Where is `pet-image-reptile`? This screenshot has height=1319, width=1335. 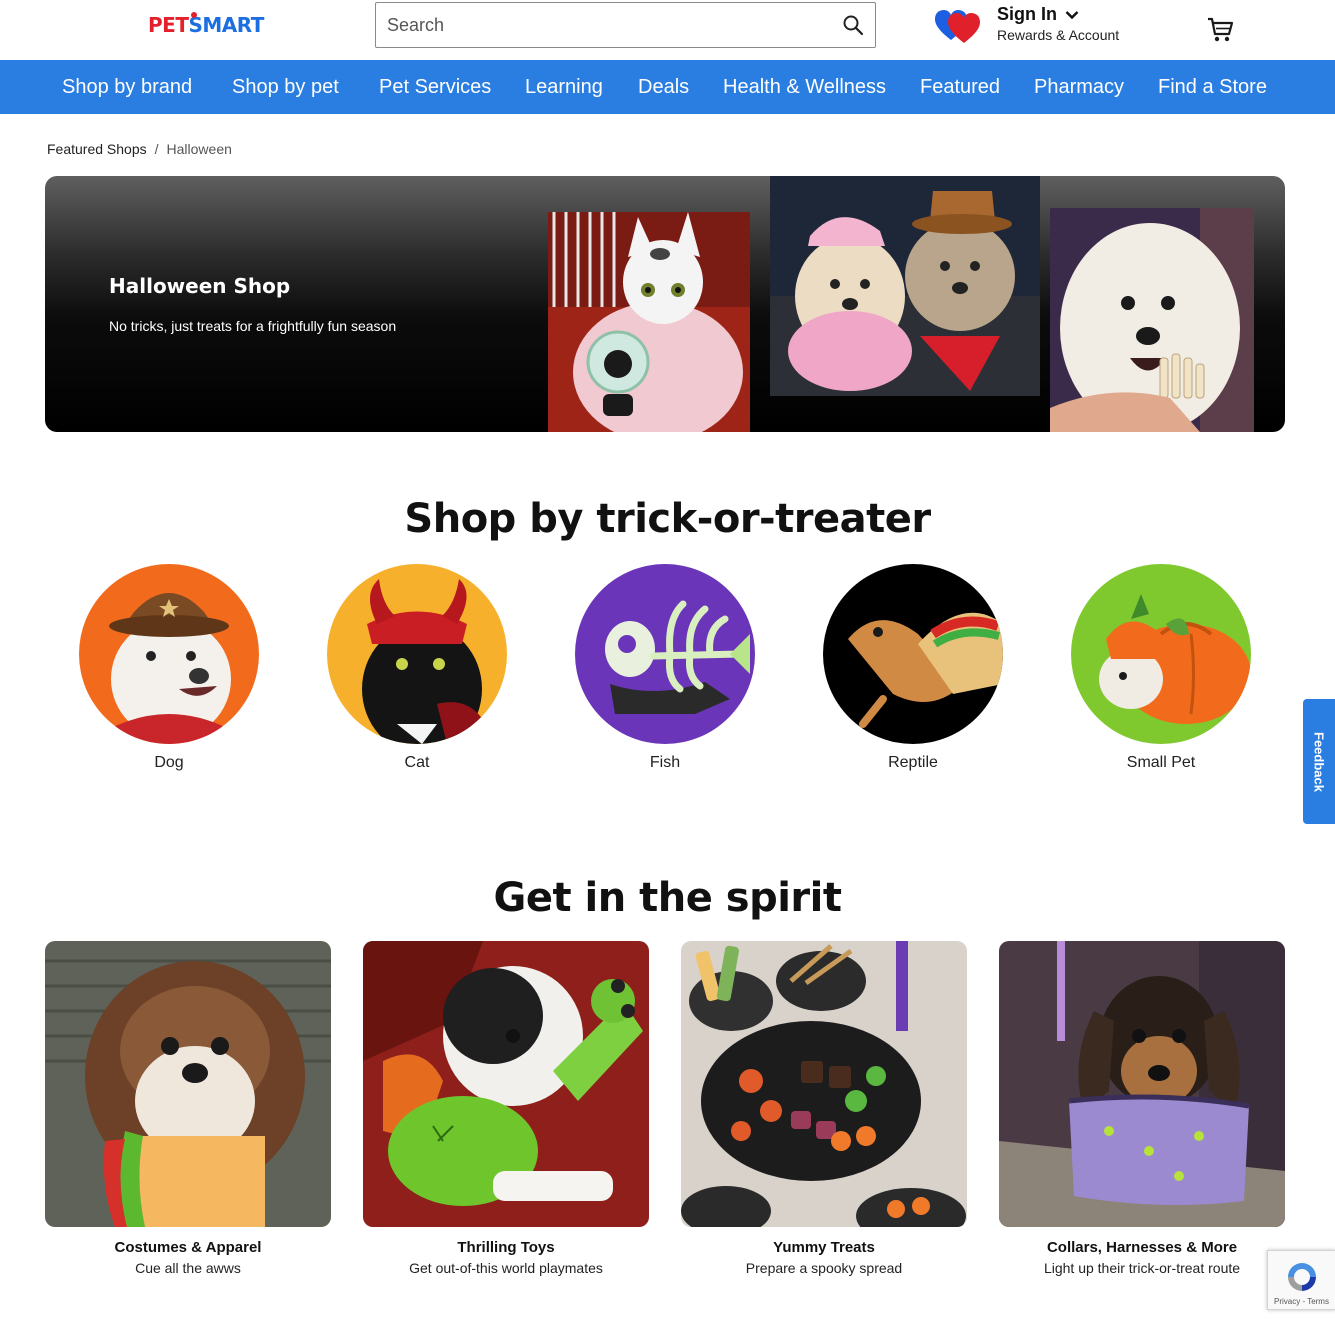 pet-image-reptile is located at coordinates (913, 654).